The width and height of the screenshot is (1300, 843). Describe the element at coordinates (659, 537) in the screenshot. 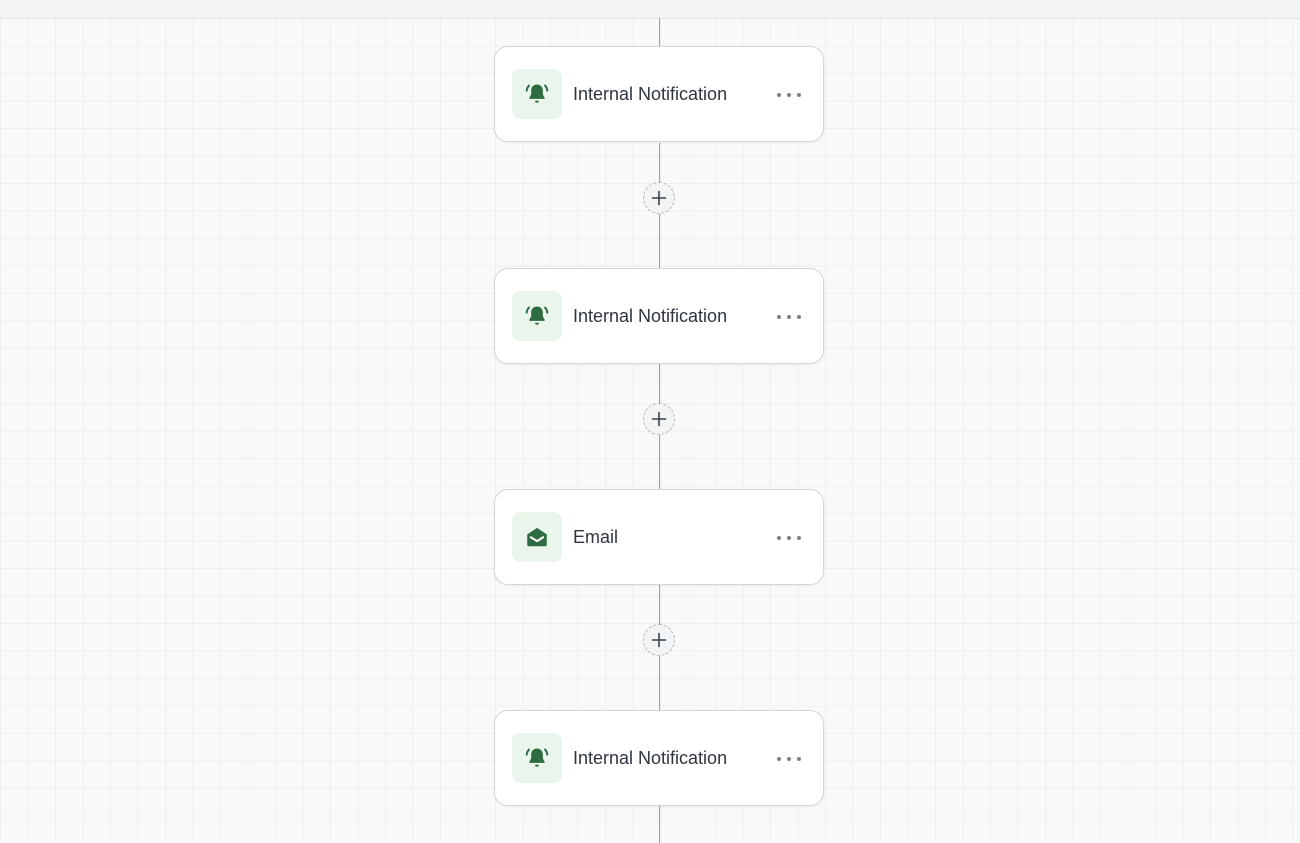

I see `workflow-node-email: Email` at that location.